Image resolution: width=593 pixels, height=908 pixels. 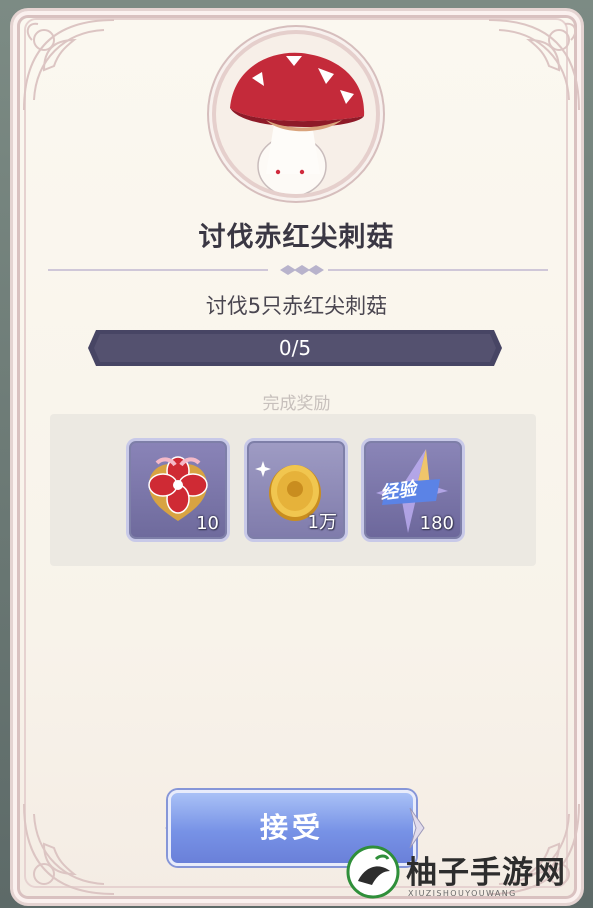 I want to click on watermark-logo-icon, so click(x=373, y=872).